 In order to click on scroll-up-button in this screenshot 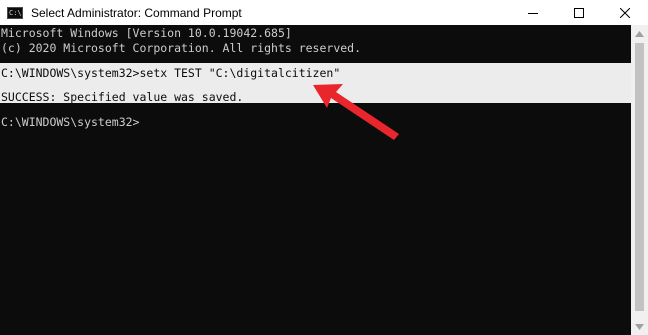, I will do `click(639, 33)`.